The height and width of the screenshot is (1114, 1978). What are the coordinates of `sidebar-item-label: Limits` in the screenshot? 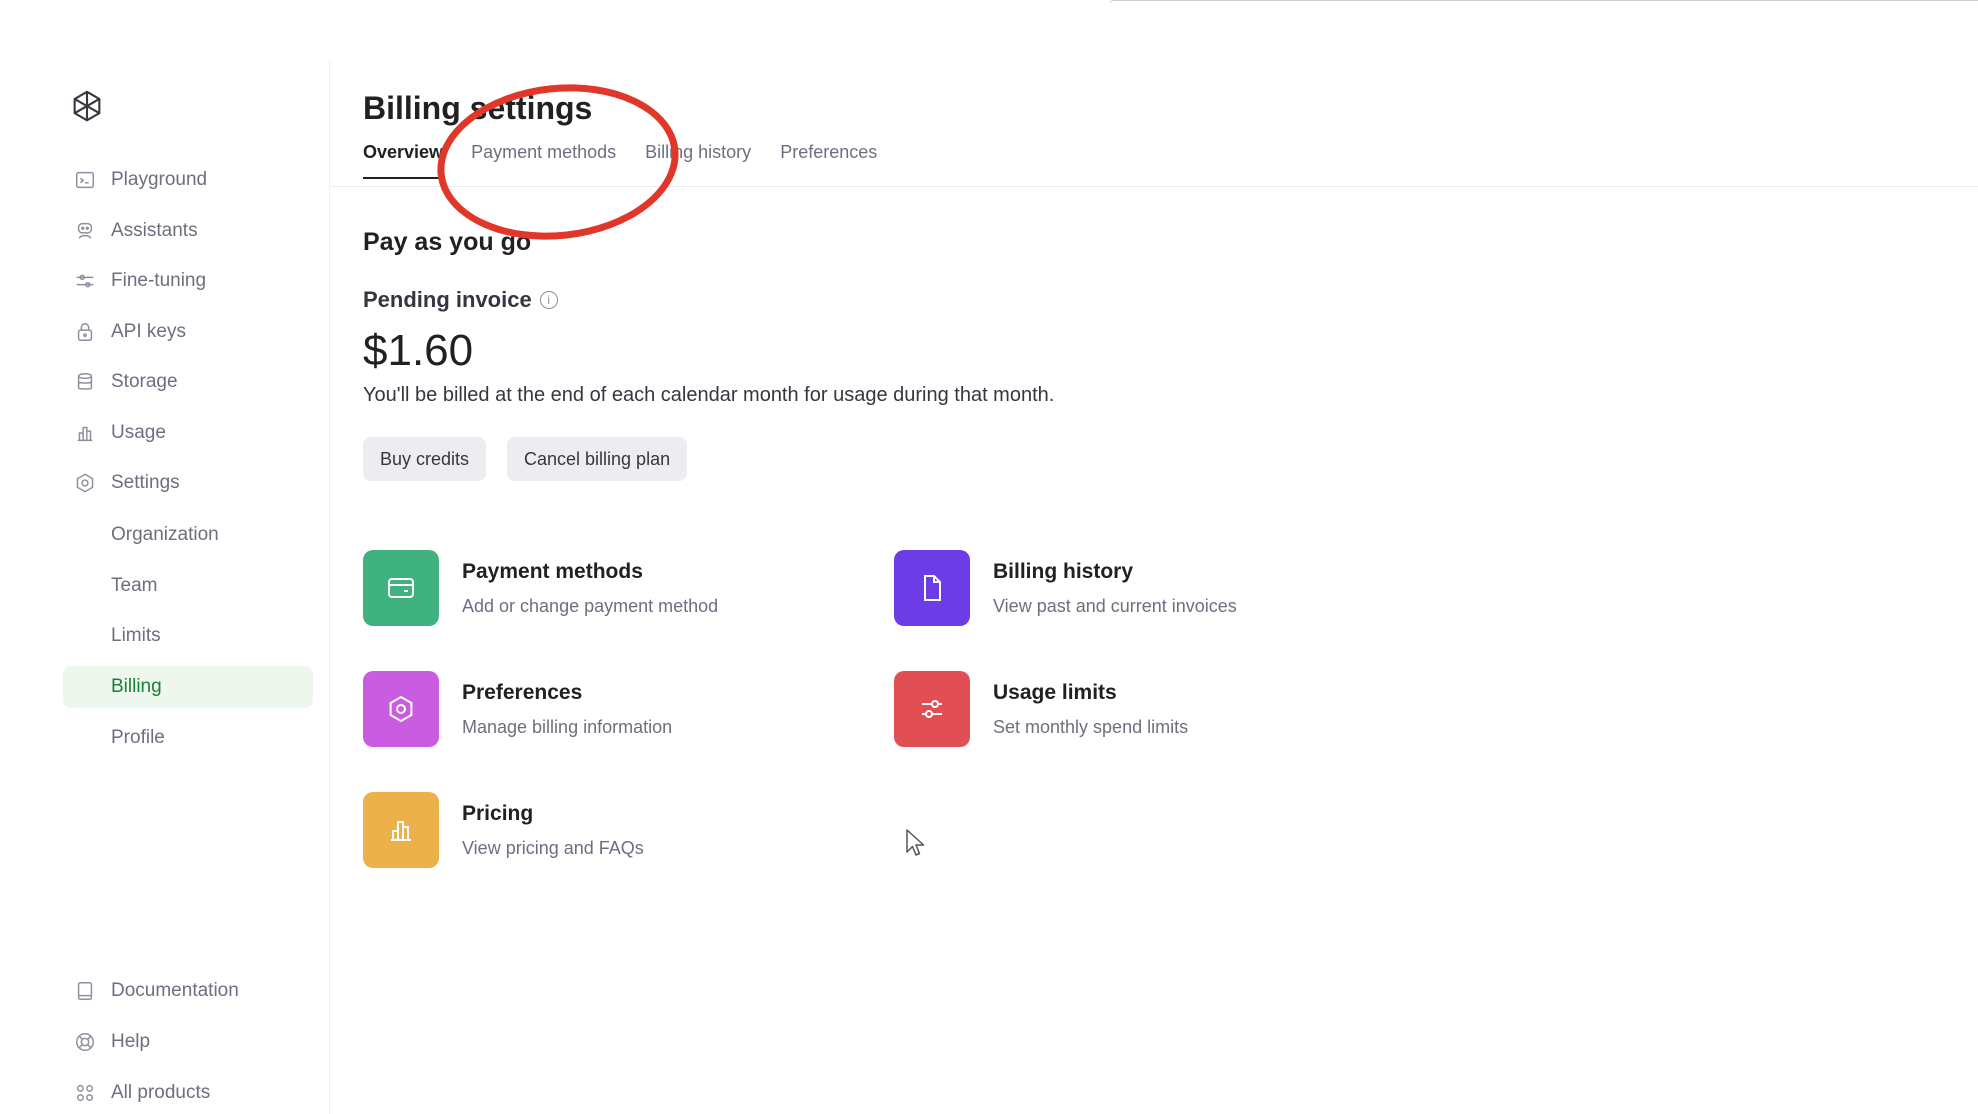 It's located at (136, 635).